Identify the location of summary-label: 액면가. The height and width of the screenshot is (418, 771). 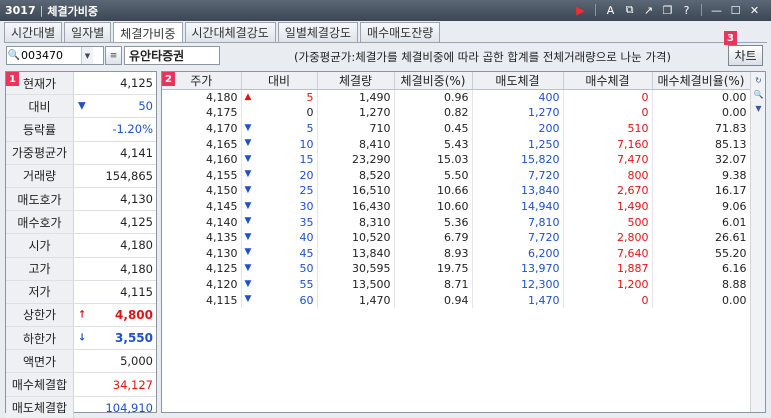
(40, 361).